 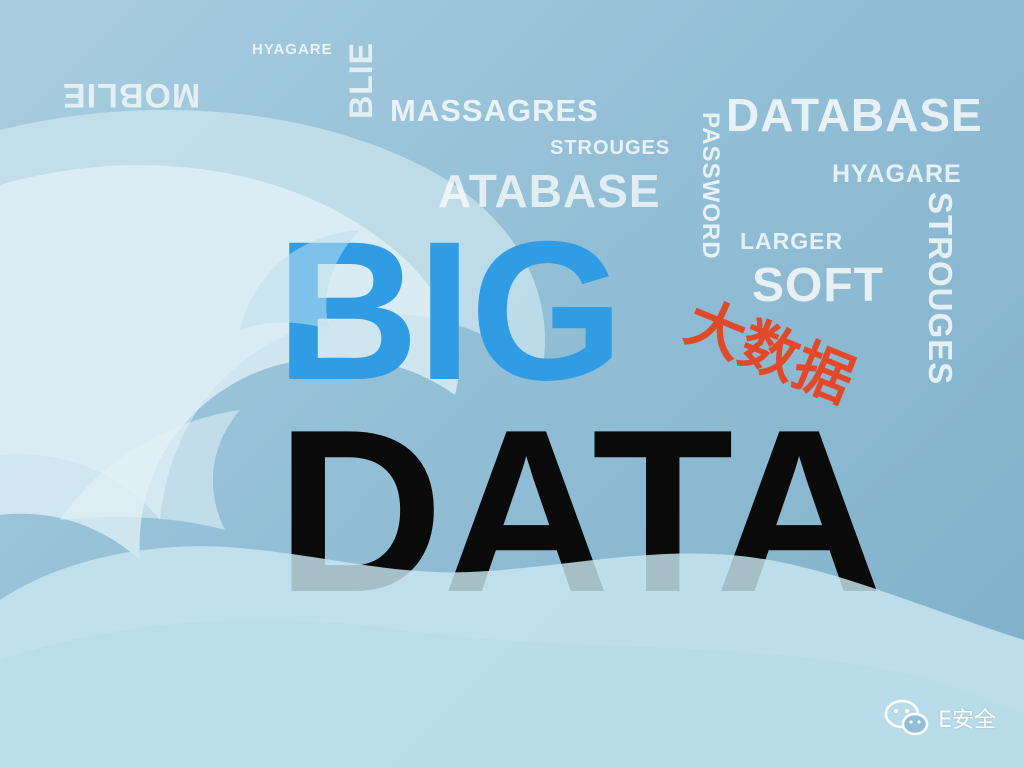 I want to click on word-blie: BLIE, so click(x=361, y=80).